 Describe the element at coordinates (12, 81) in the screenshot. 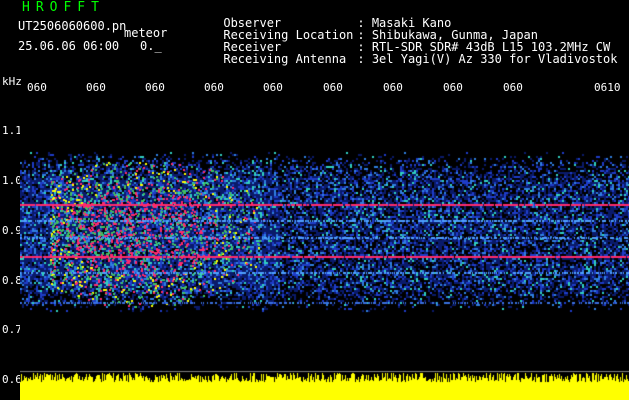

I see `axis-unit-label: kHz` at that location.